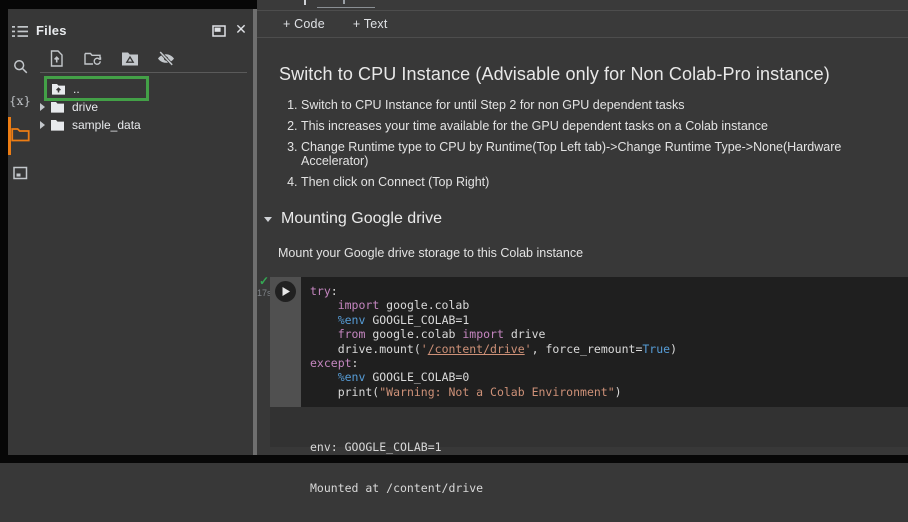 This screenshot has width=908, height=522. I want to click on tree-item-drive: drive, so click(137, 107).